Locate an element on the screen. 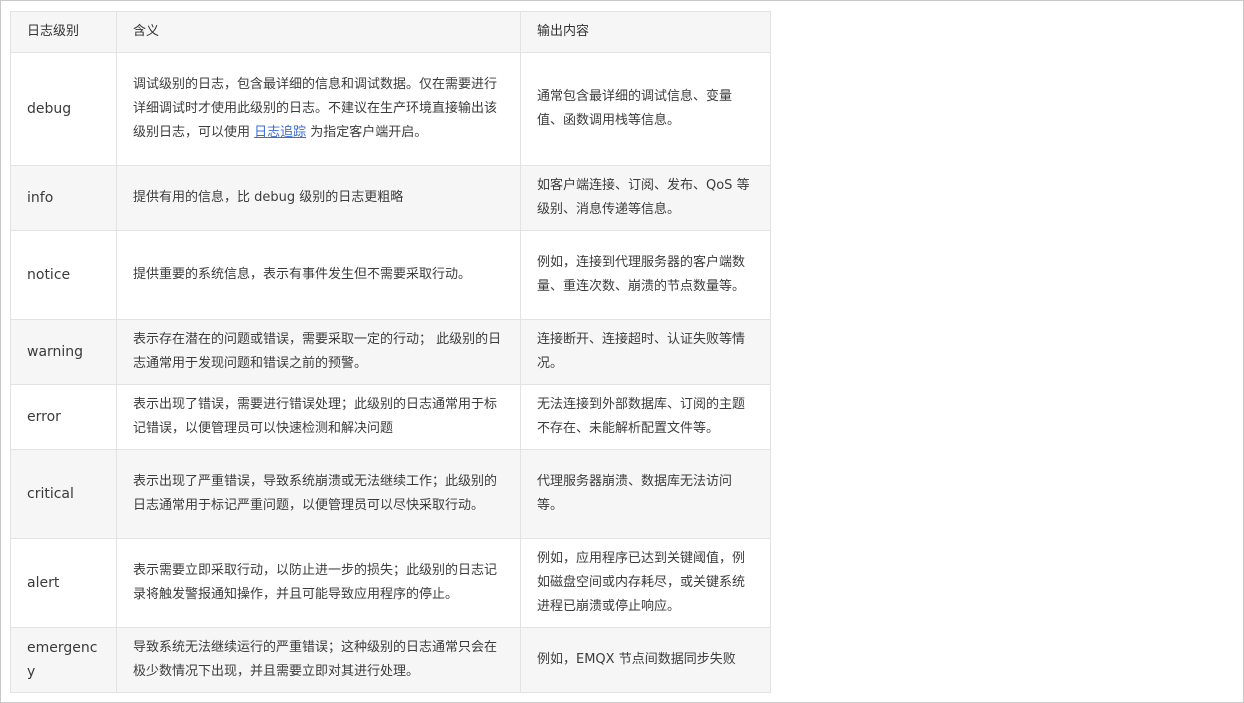 The image size is (1244, 703). meaning-cell: 提供有用的信息，比 debug 级别的日志更粗略 is located at coordinates (318, 198).